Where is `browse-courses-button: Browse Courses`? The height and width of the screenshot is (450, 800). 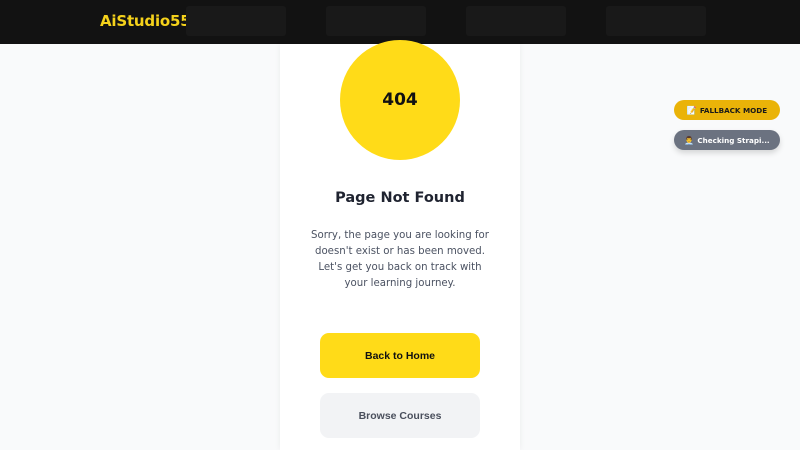
browse-courses-button: Browse Courses is located at coordinates (400, 415).